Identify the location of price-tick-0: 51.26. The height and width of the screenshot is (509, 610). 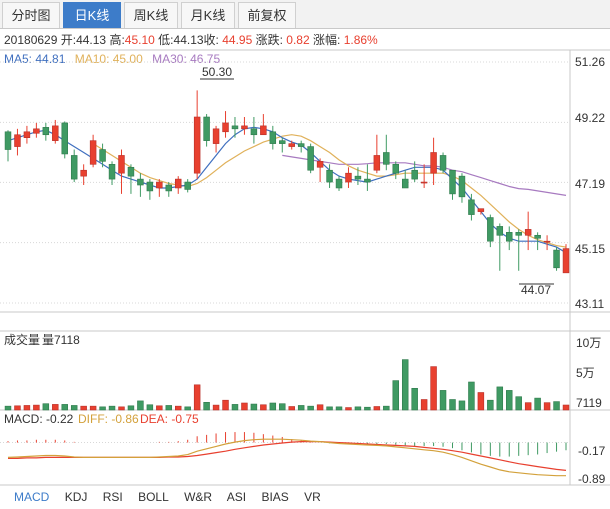
(590, 62).